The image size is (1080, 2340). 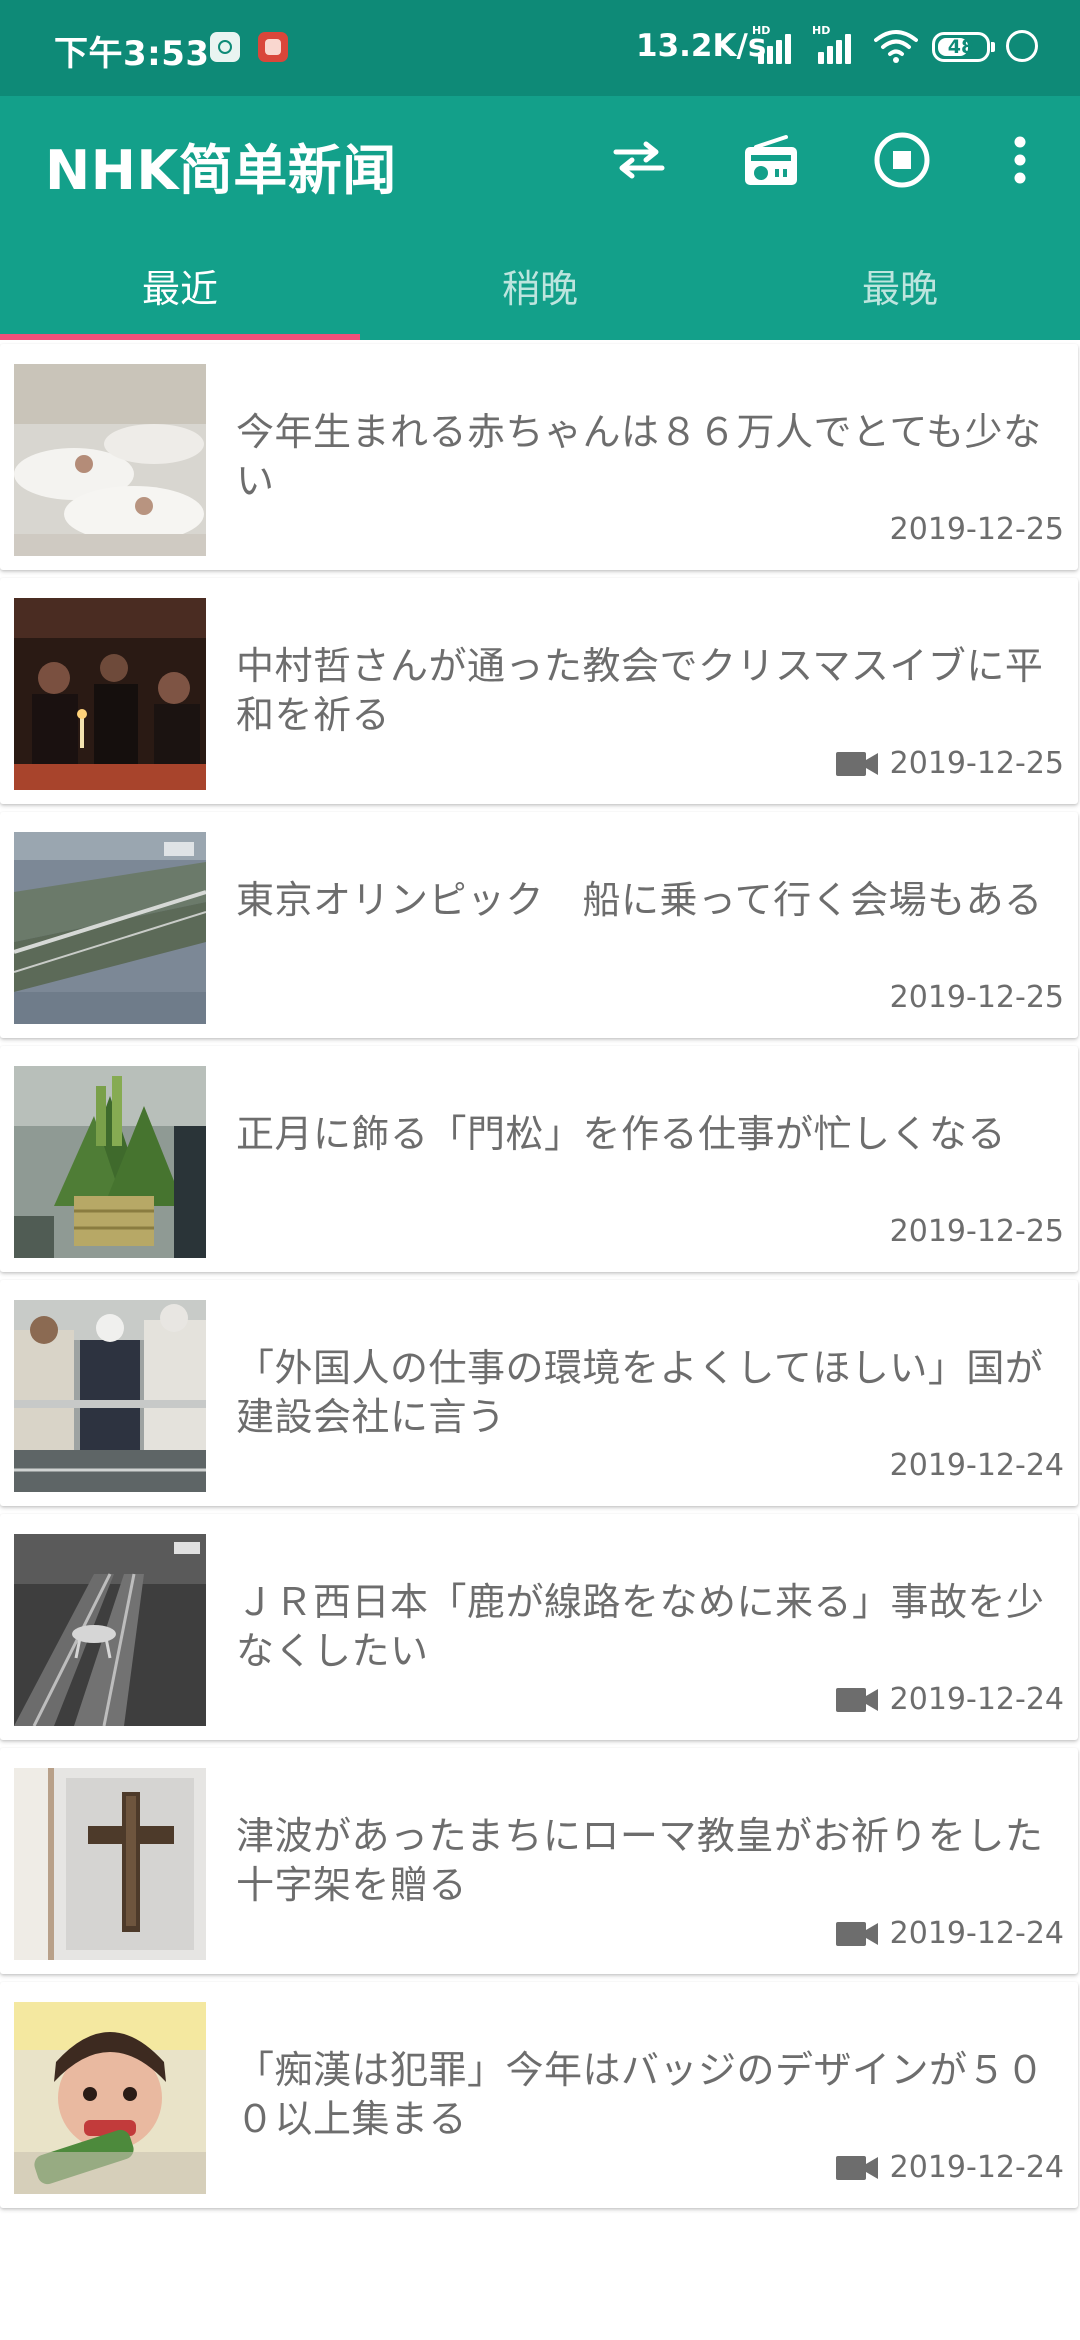 I want to click on tab-latest: 最晚, so click(x=900, y=291).